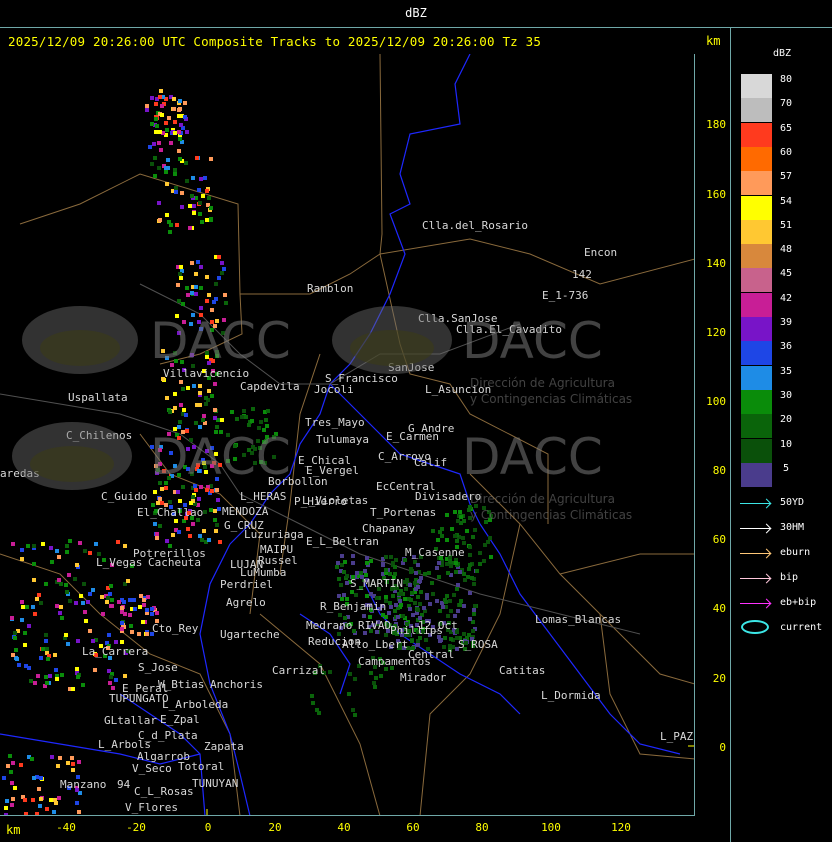 This screenshot has width=832, height=842. What do you see at coordinates (342, 439) in the screenshot?
I see `place-label: Tulumaya` at bounding box center [342, 439].